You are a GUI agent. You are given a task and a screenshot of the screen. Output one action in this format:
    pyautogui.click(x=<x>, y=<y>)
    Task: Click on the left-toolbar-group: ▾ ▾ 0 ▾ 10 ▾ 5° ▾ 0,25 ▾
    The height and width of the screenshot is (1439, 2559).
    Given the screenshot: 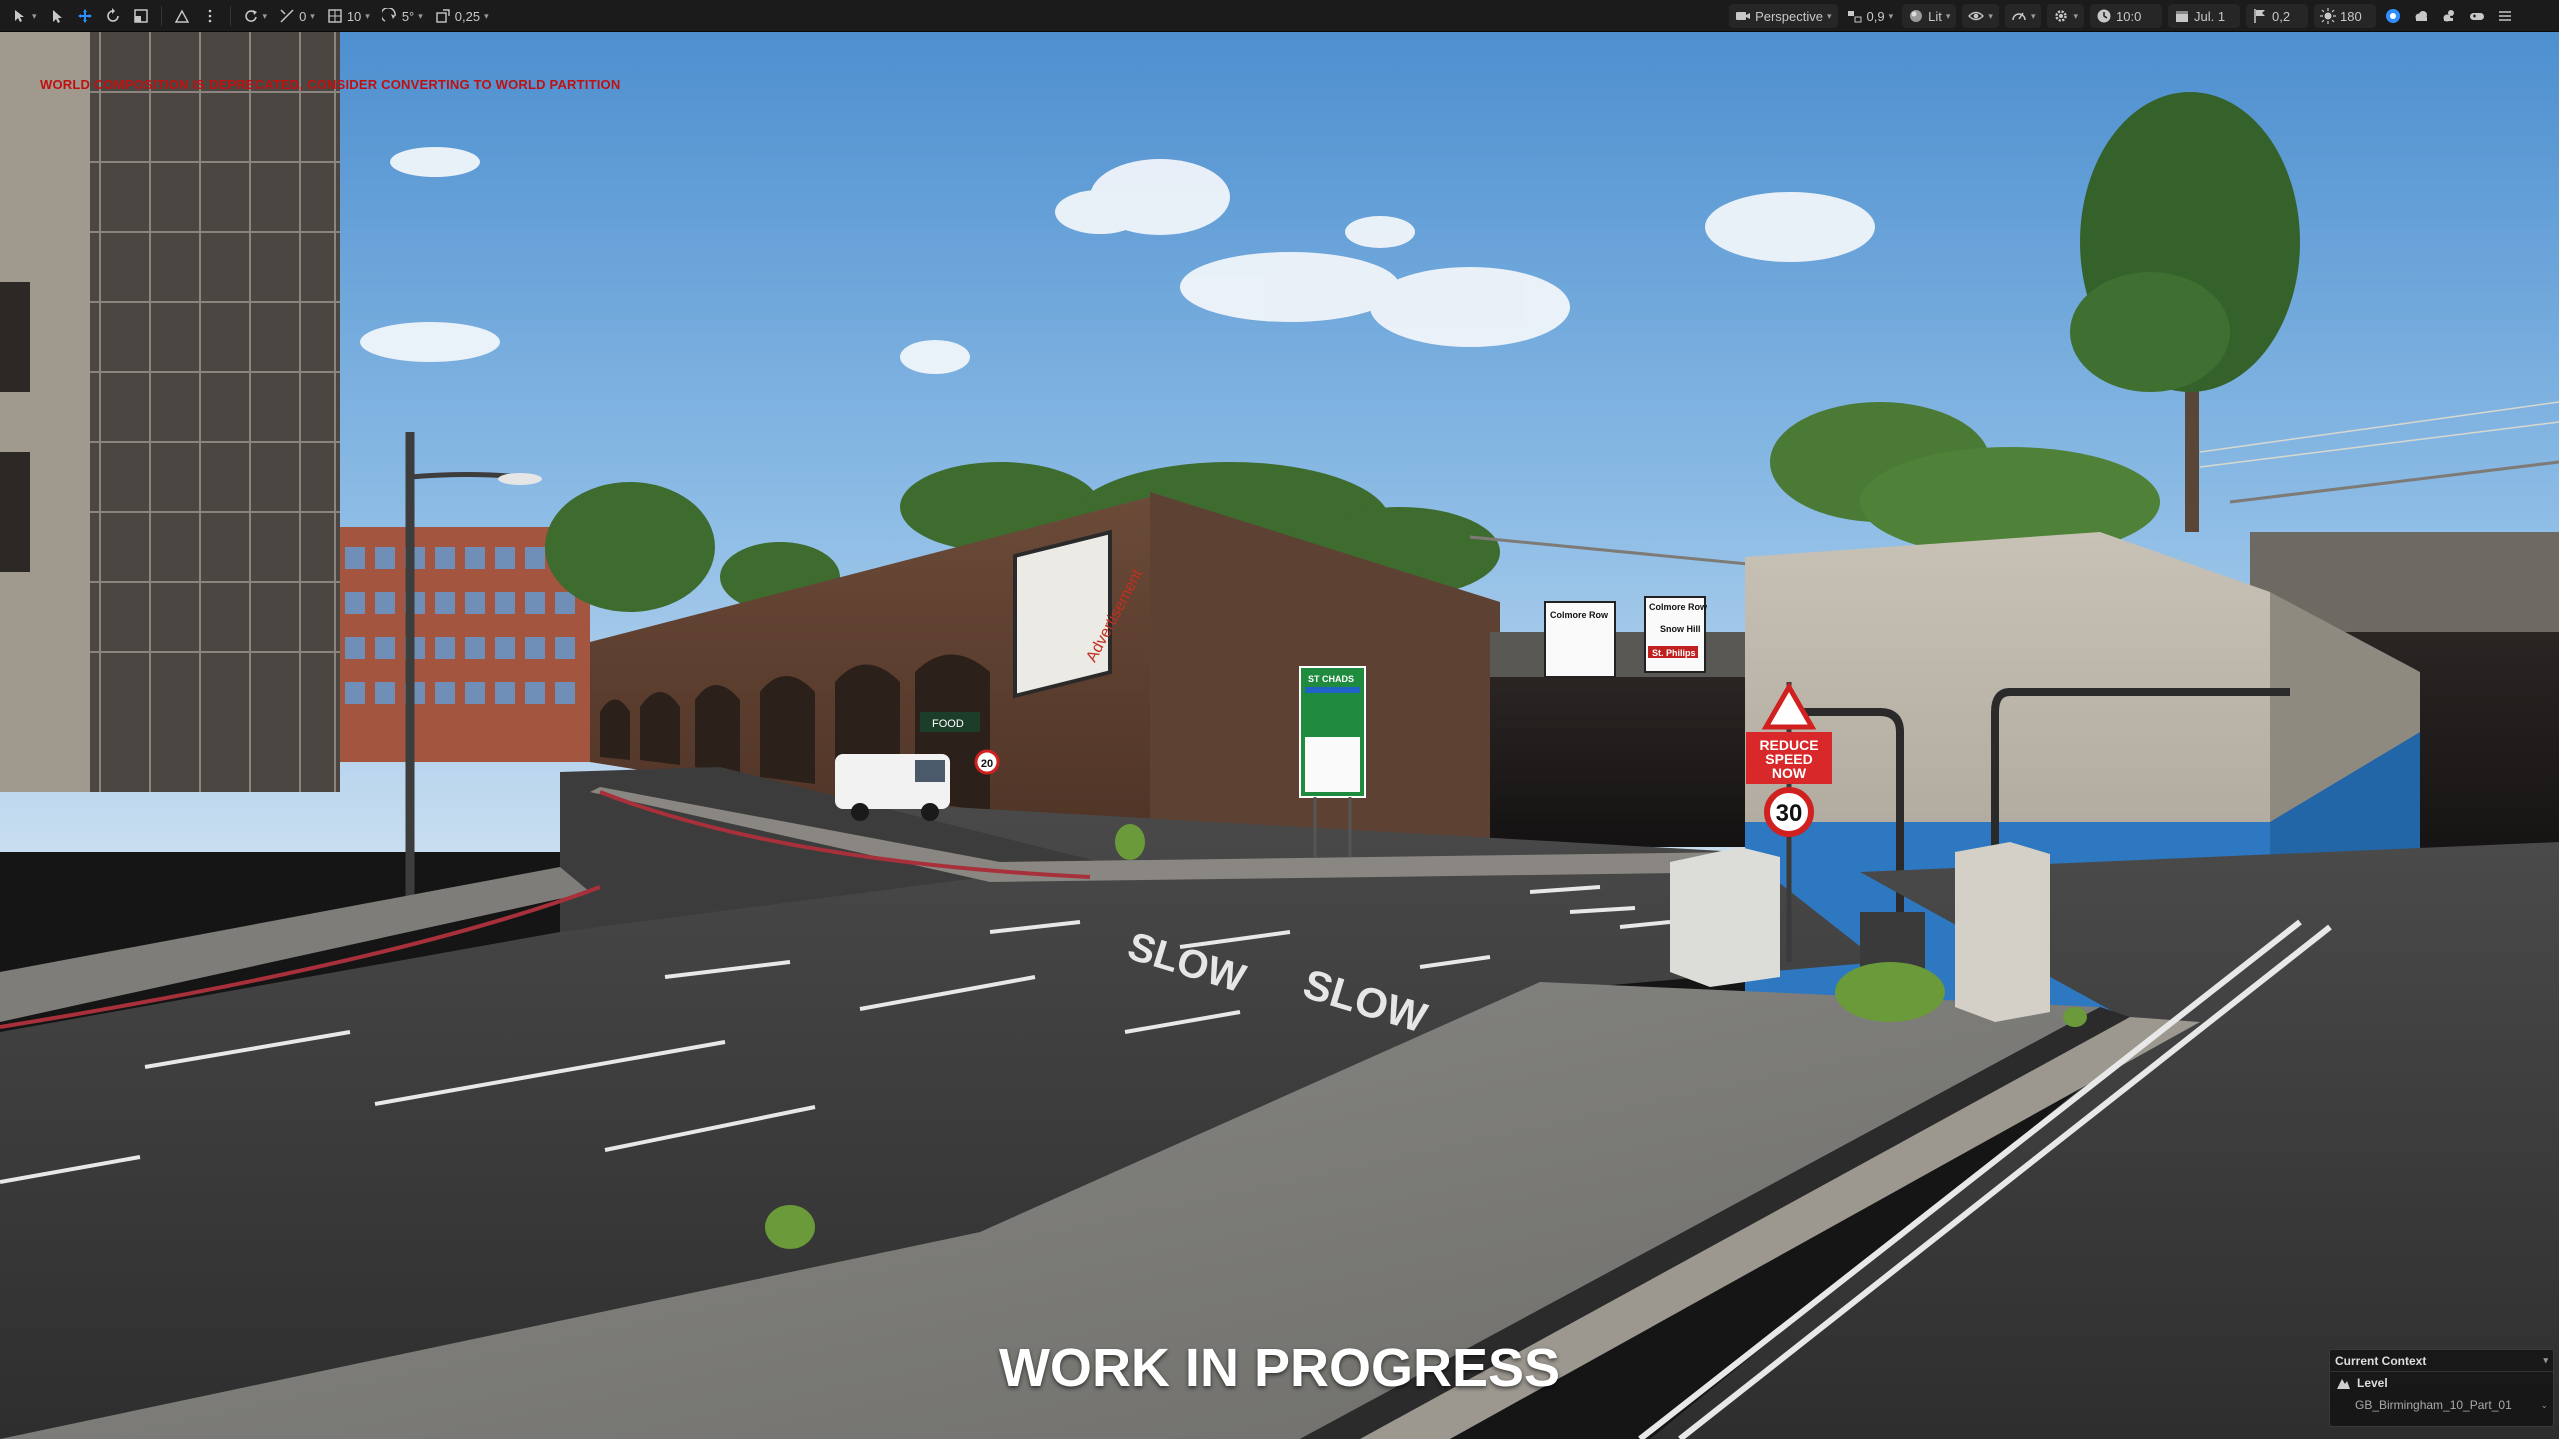 What is the action you would take?
    pyautogui.click(x=250, y=16)
    